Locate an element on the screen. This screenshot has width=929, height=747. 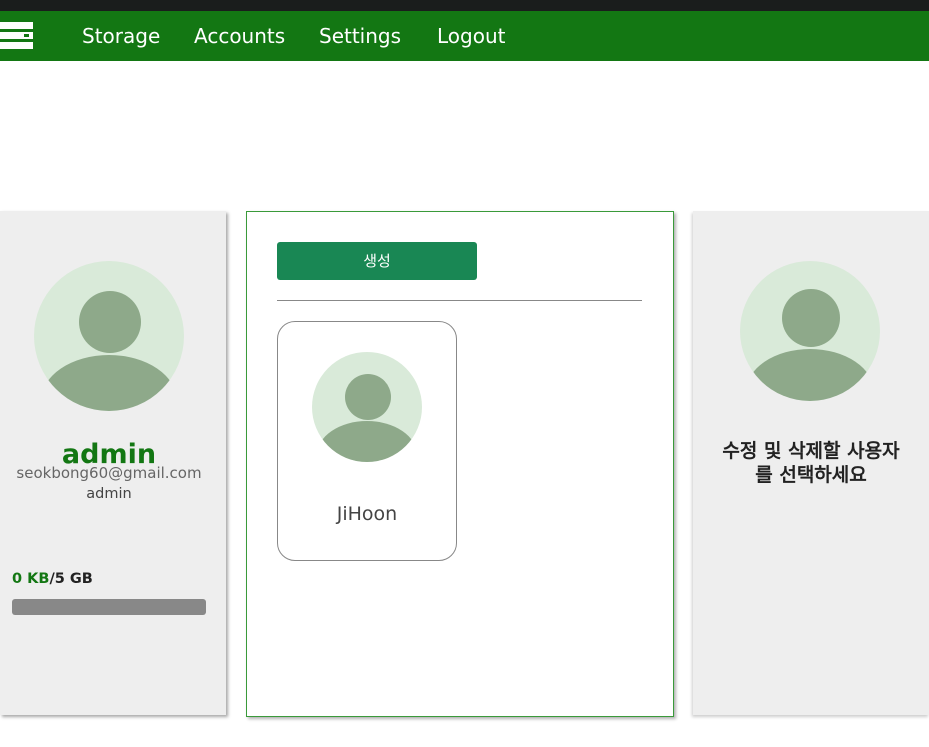
nav-storage: Storage is located at coordinates (121, 36).